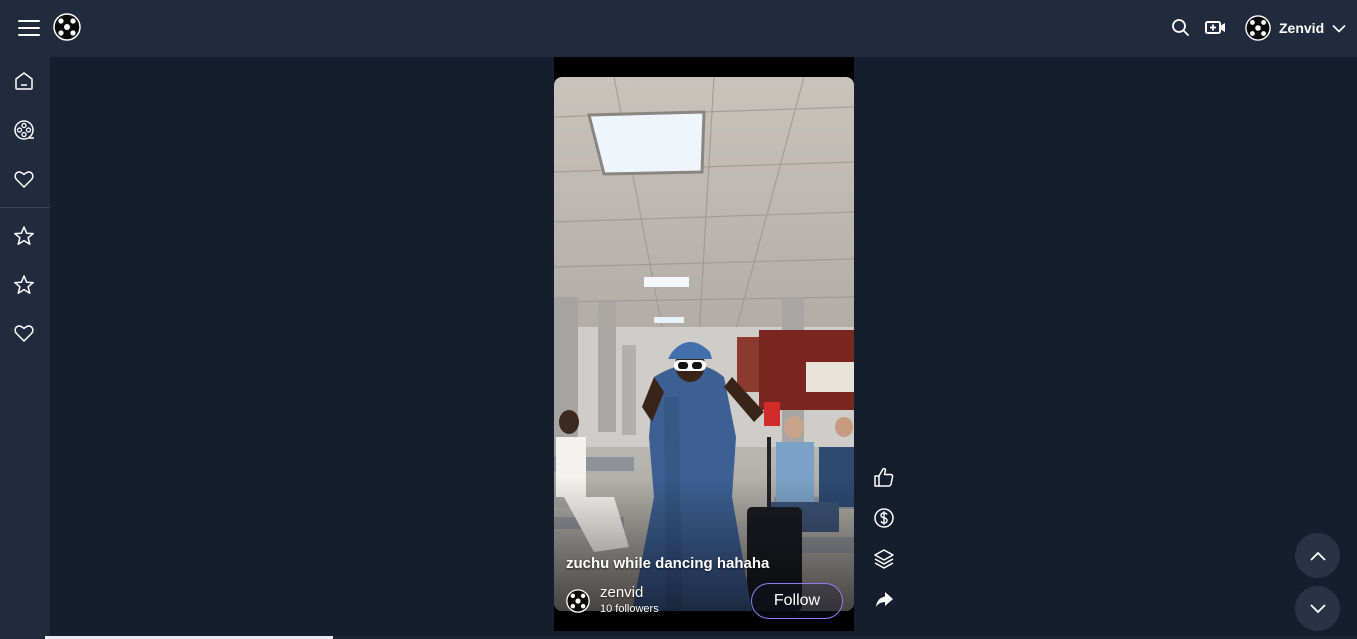 The height and width of the screenshot is (639, 1357). What do you see at coordinates (884, 600) in the screenshot?
I see `share-icon` at bounding box center [884, 600].